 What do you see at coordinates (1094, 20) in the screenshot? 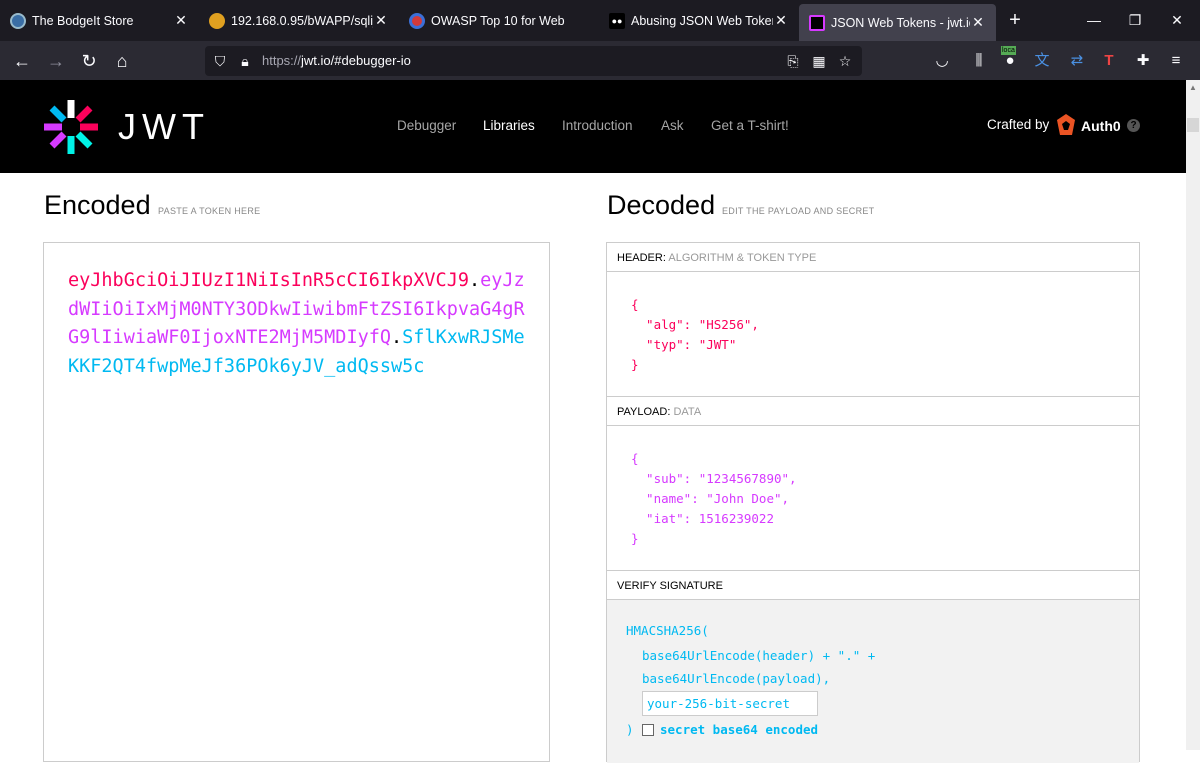
I see `minimize-icon: —` at bounding box center [1094, 20].